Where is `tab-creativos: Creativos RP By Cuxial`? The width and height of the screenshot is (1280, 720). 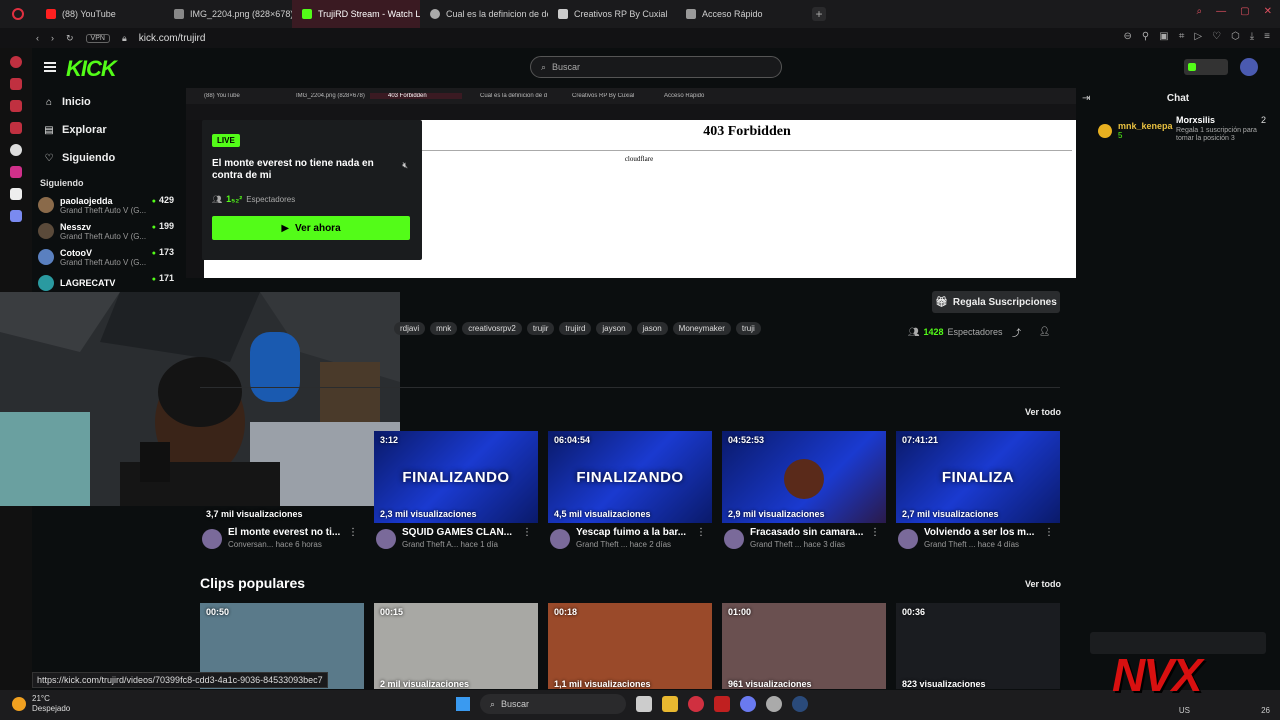
tab-creativos: Creativos RP By Cuxial is located at coordinates (612, 14).